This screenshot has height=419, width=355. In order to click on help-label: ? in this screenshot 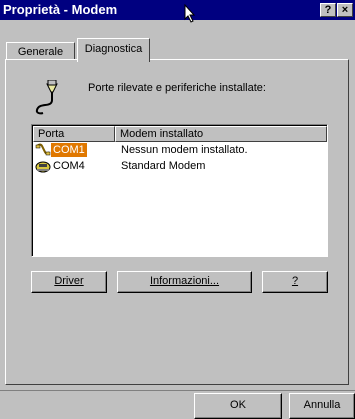, I will do `click(295, 281)`.